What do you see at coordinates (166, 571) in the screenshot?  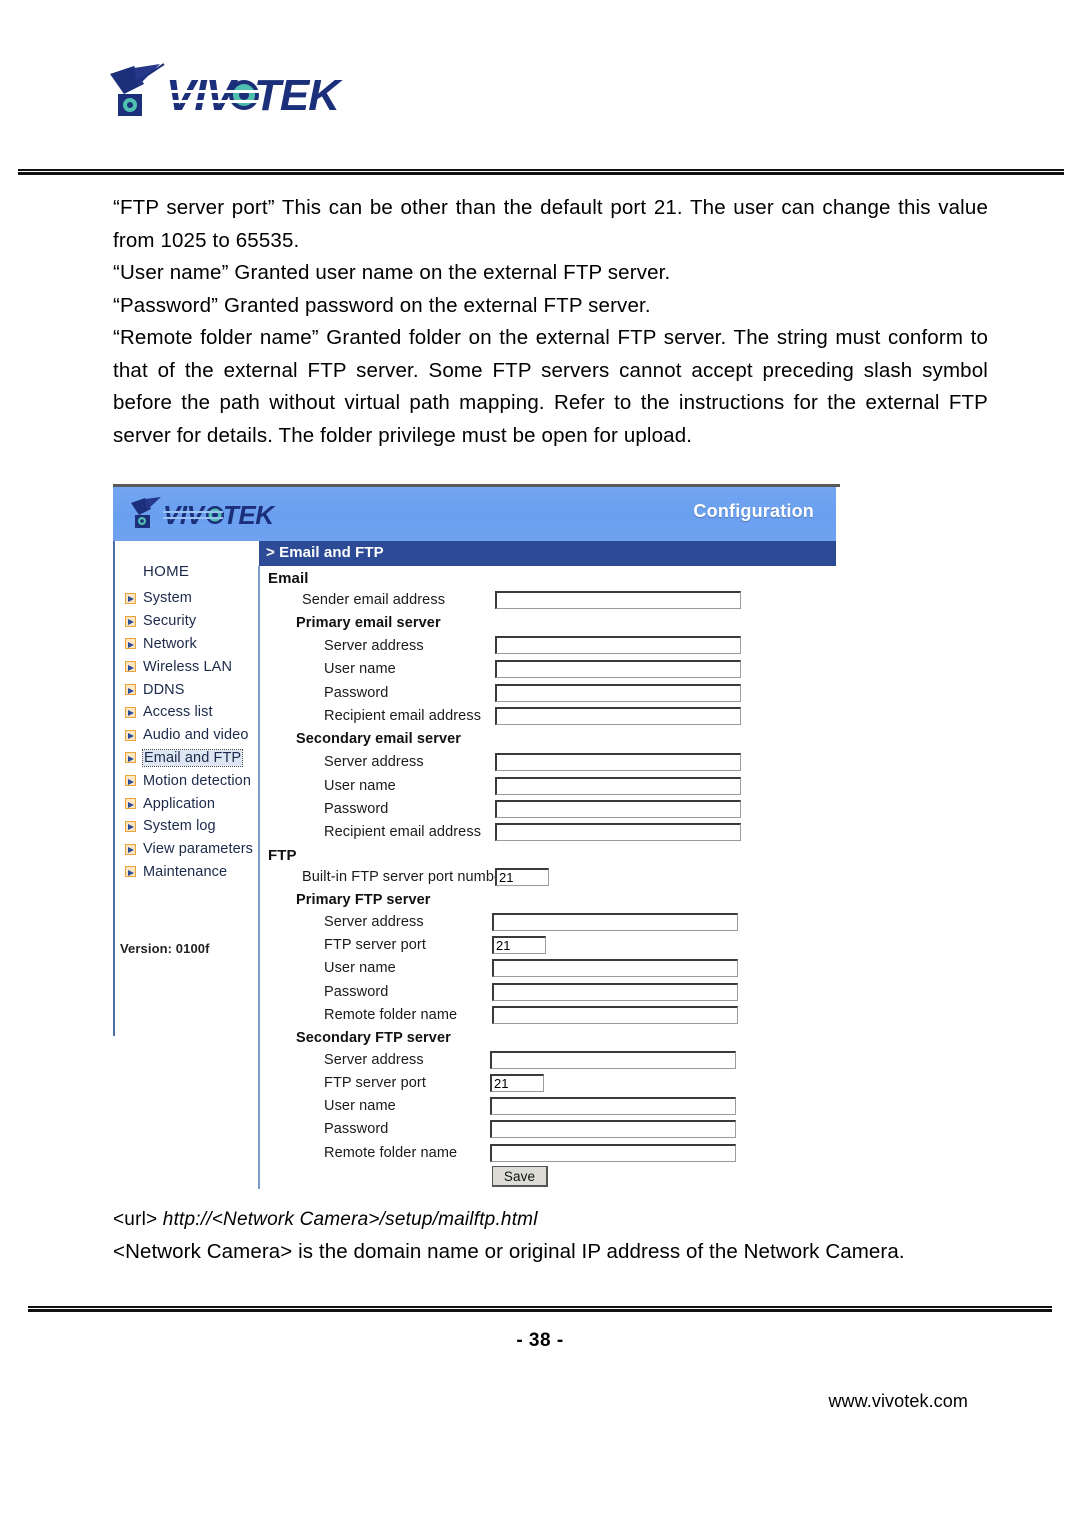 I see `sidebar-item-home: HOME` at bounding box center [166, 571].